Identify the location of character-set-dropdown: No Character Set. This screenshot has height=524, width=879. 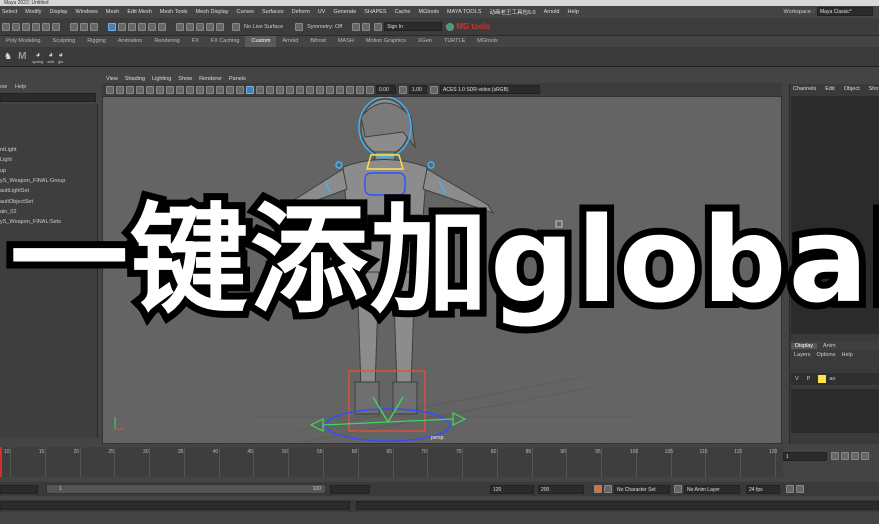
(642, 489).